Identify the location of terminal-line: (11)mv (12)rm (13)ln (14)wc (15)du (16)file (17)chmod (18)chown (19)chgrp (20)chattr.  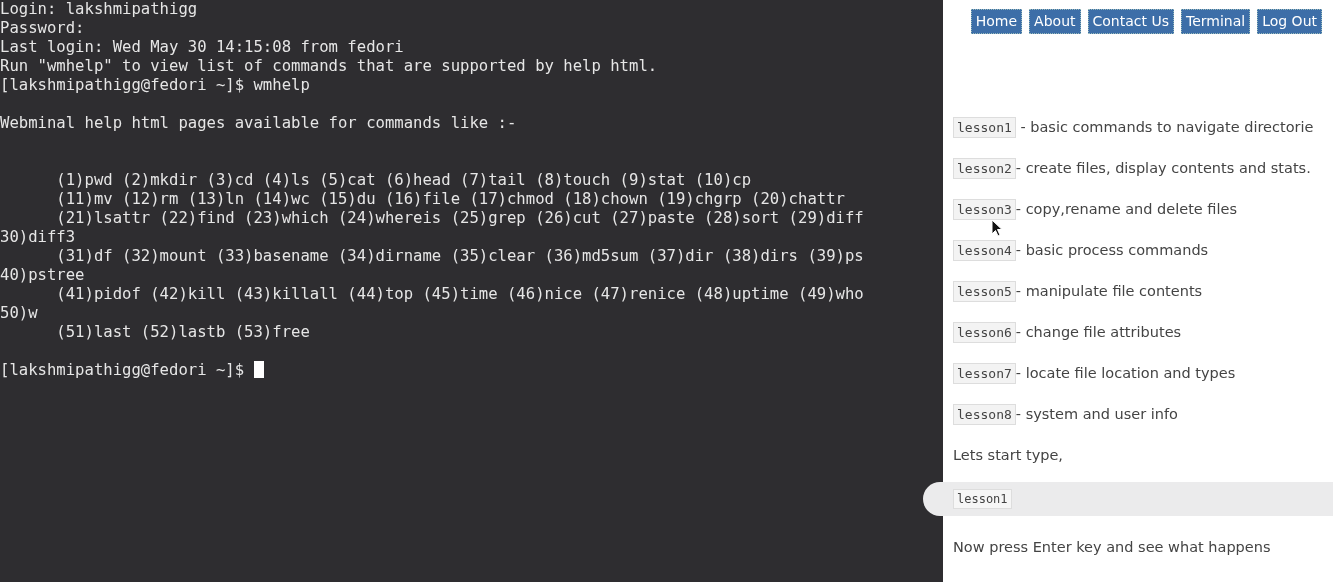
(450, 199).